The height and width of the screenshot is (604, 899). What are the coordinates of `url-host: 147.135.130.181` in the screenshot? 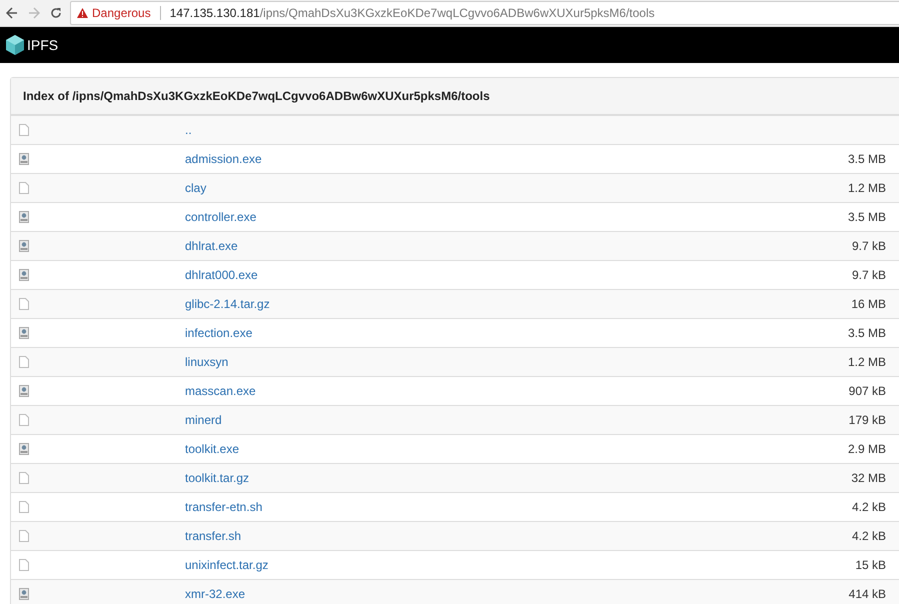 It's located at (215, 13).